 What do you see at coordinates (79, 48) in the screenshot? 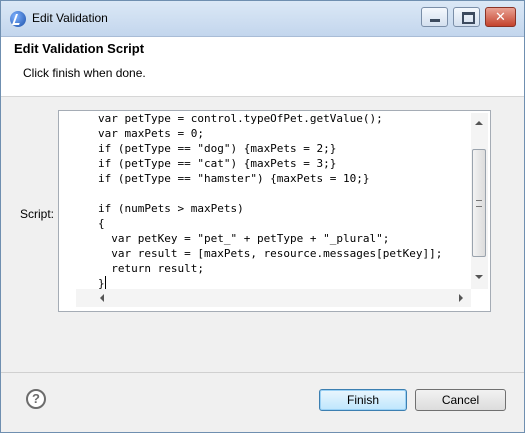
I see `dialog-title: Edit Validation Script` at bounding box center [79, 48].